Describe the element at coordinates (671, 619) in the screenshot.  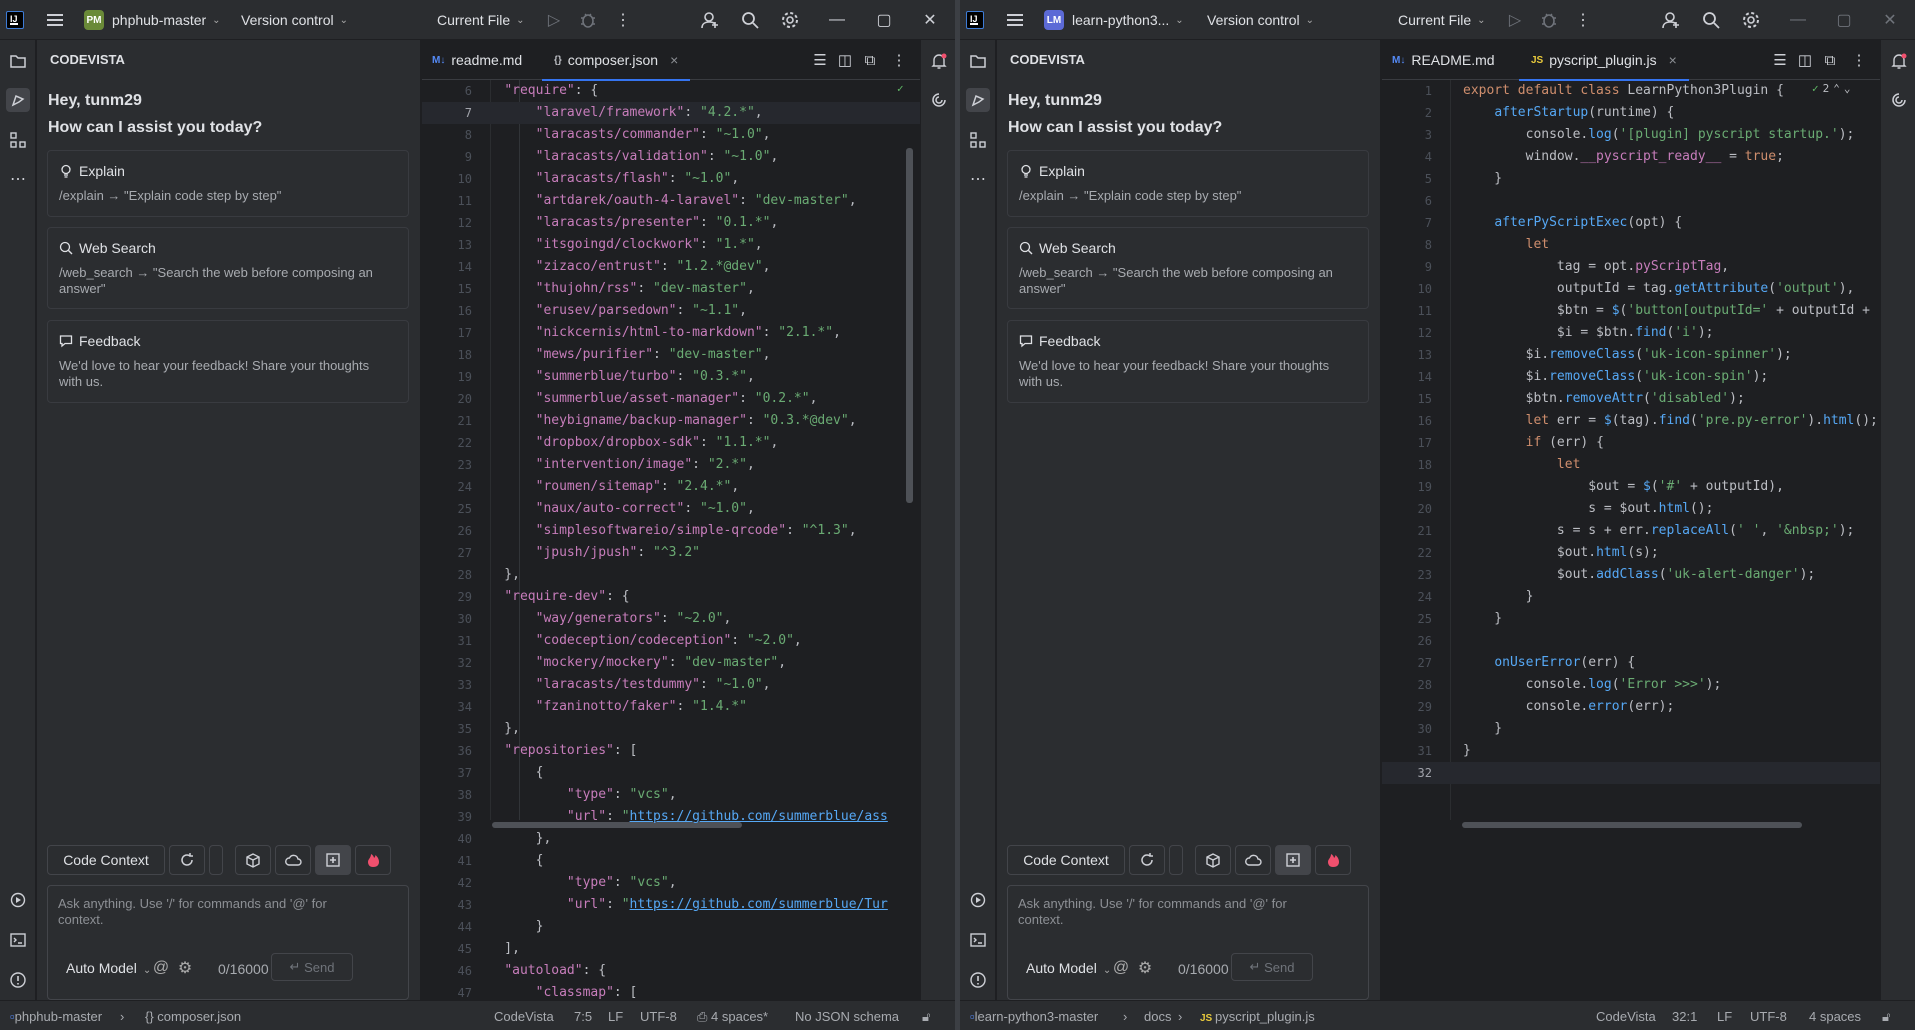
I see `code-line: 30 "way/generators": "~2.0",` at that location.